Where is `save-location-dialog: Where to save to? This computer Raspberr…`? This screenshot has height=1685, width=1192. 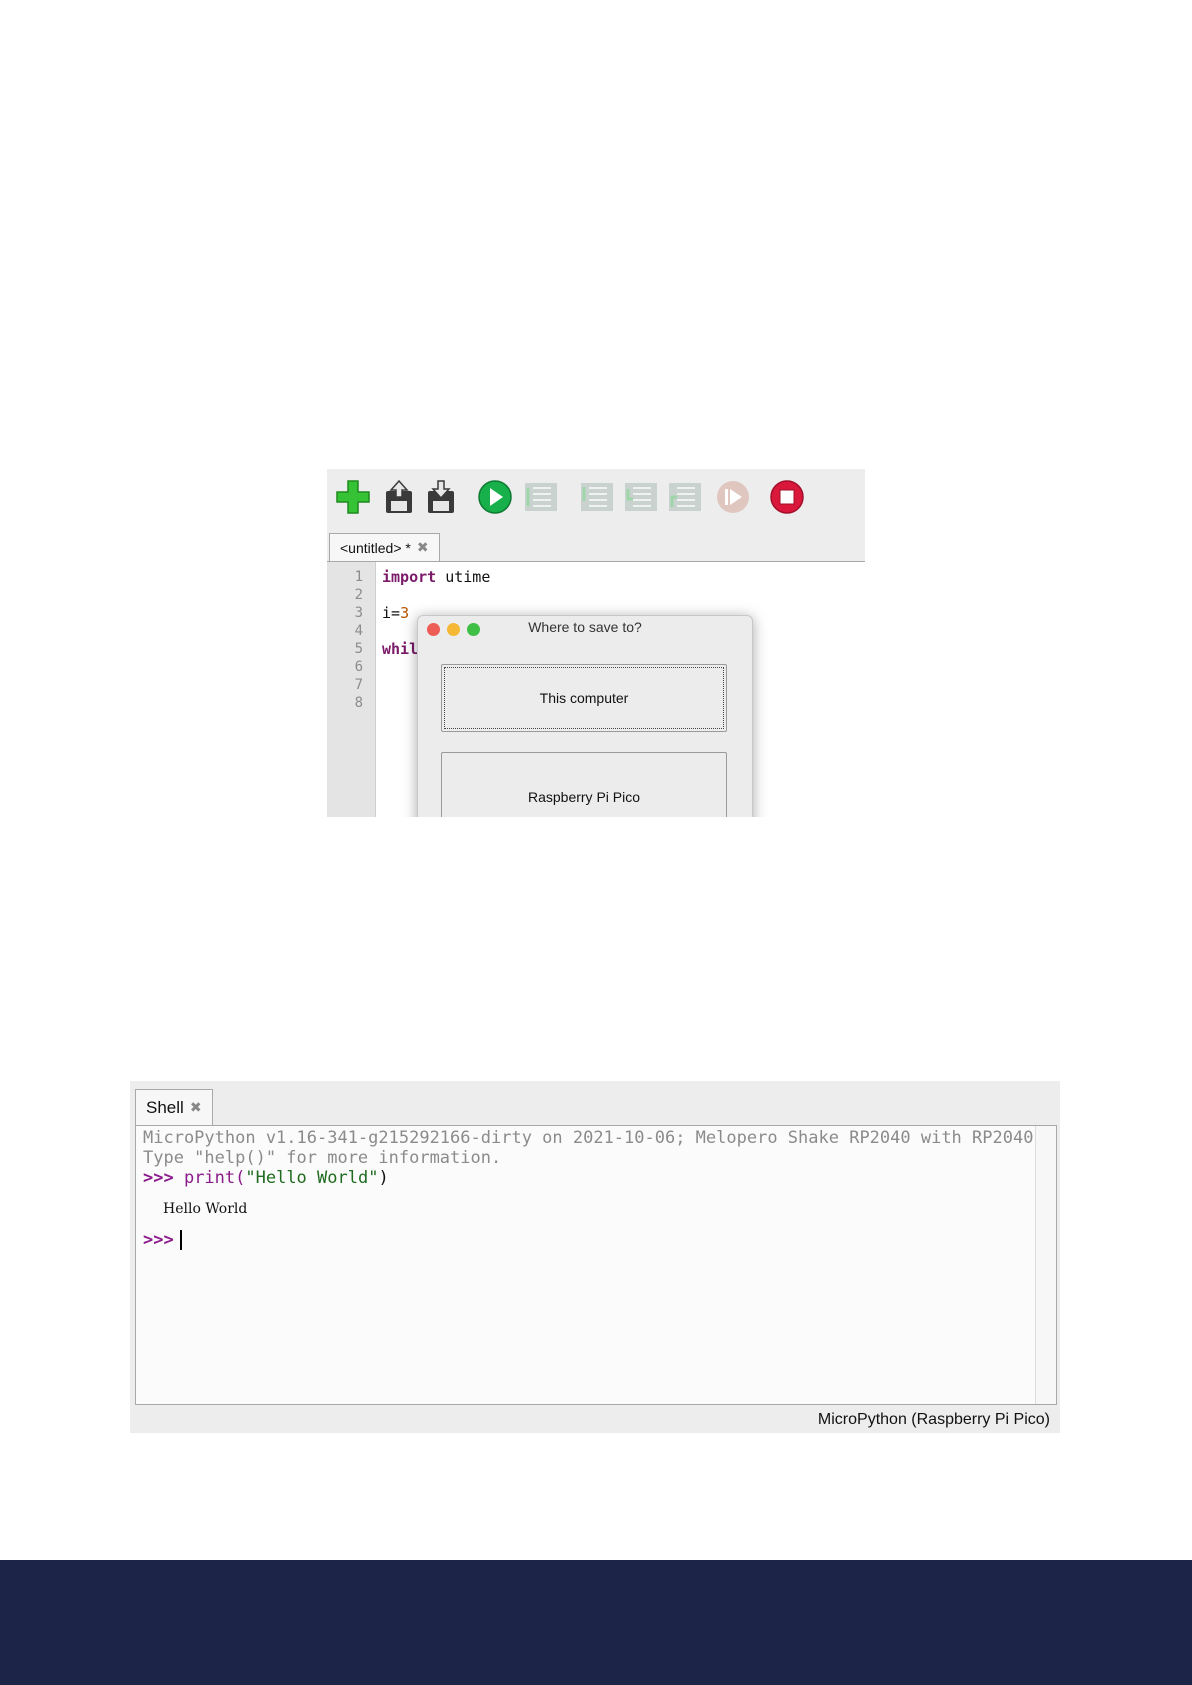 save-location-dialog: Where to save to? This computer Raspberr… is located at coordinates (585, 716).